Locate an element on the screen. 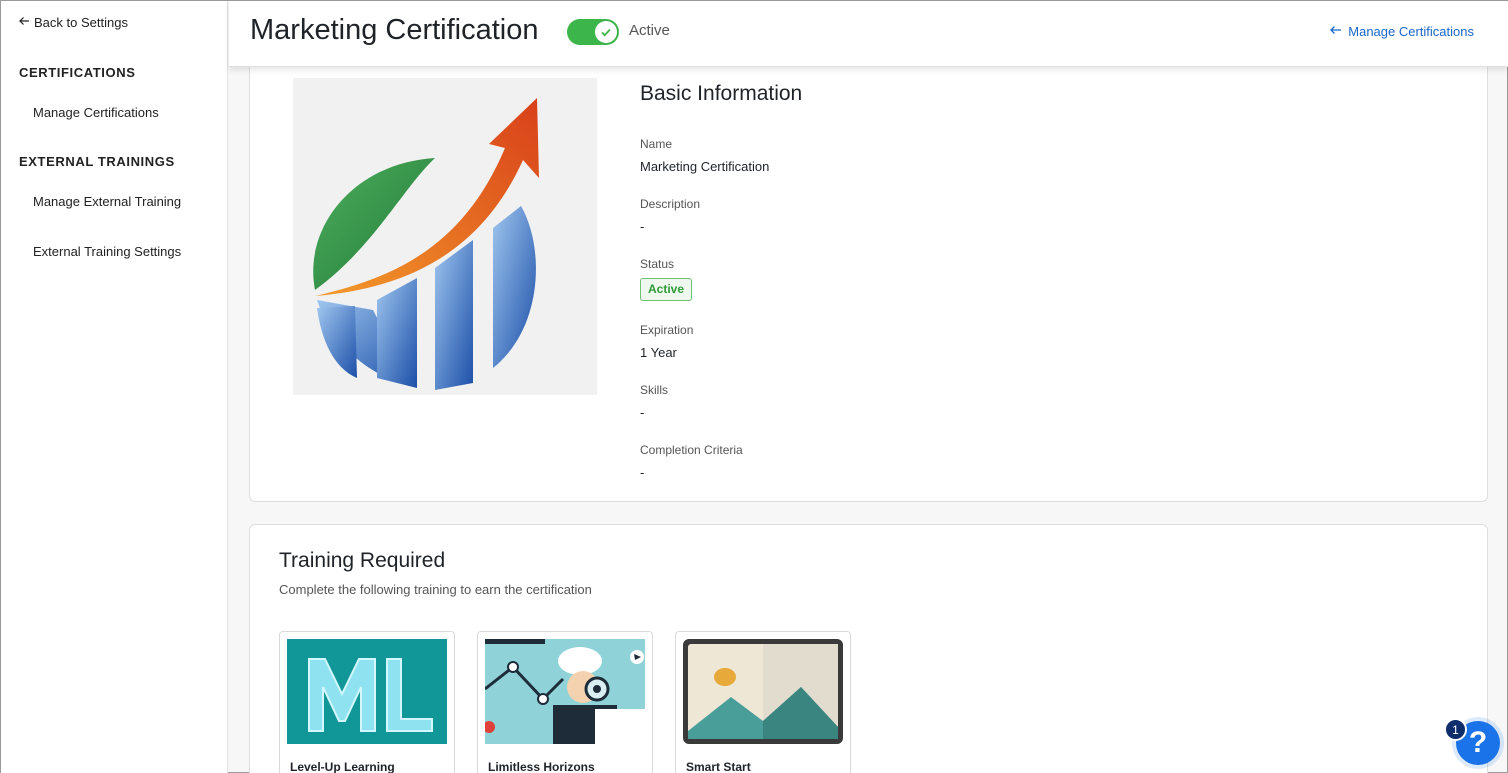 This screenshot has width=1508, height=773. completion-criteria-label: Completion Criteria is located at coordinates (691, 450).